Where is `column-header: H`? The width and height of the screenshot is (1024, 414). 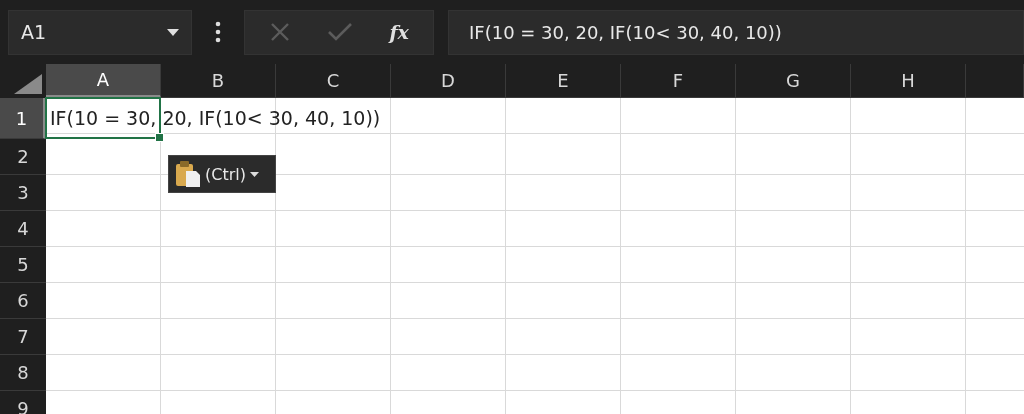 column-header: H is located at coordinates (908, 81).